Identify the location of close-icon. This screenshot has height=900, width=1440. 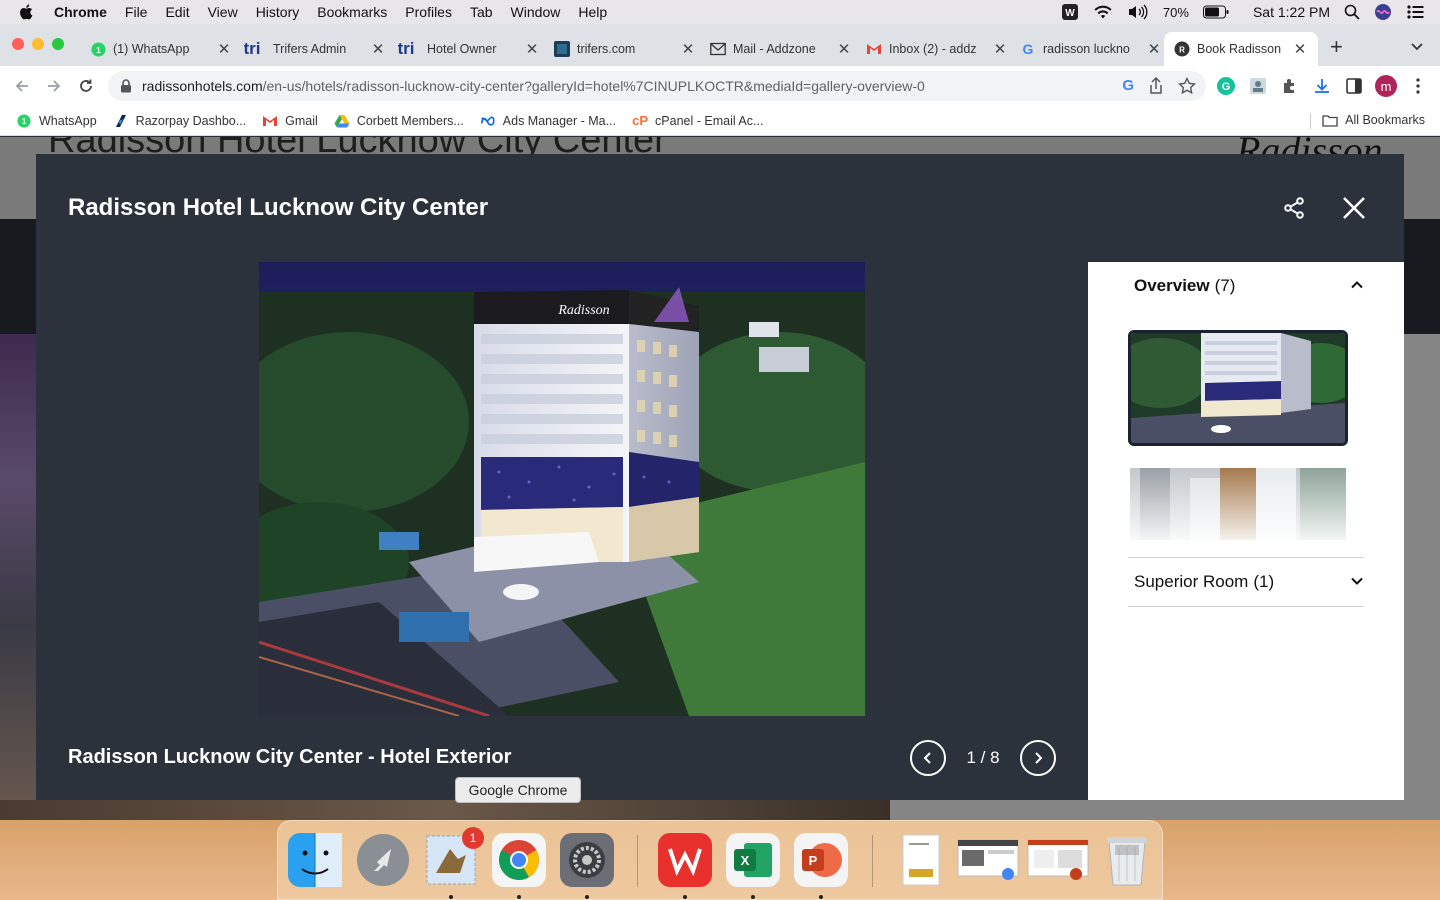
(1354, 208).